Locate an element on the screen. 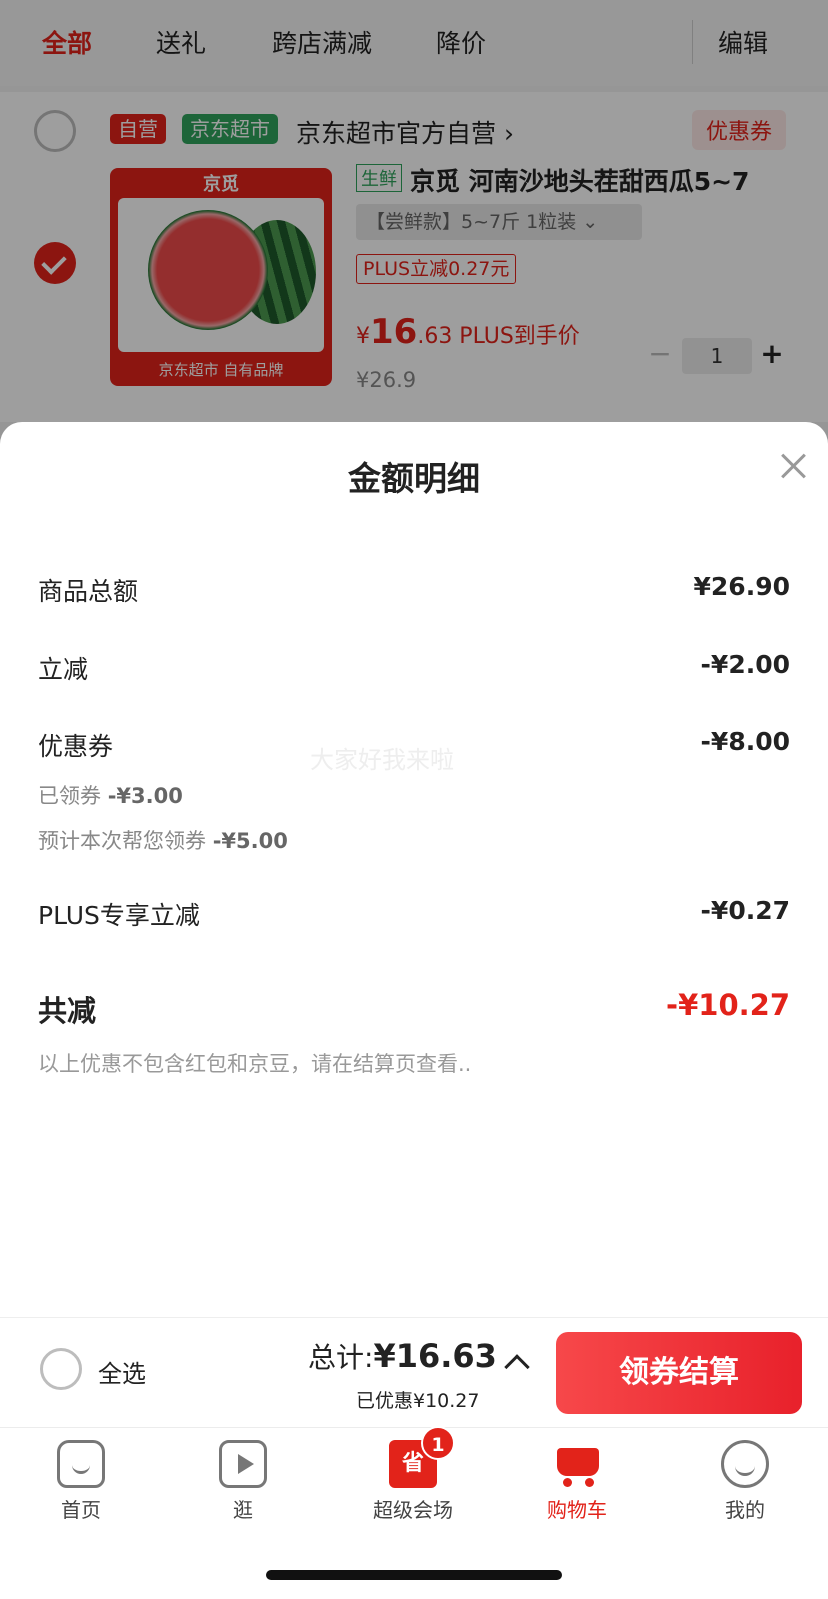  play-icon is located at coordinates (243, 1464).